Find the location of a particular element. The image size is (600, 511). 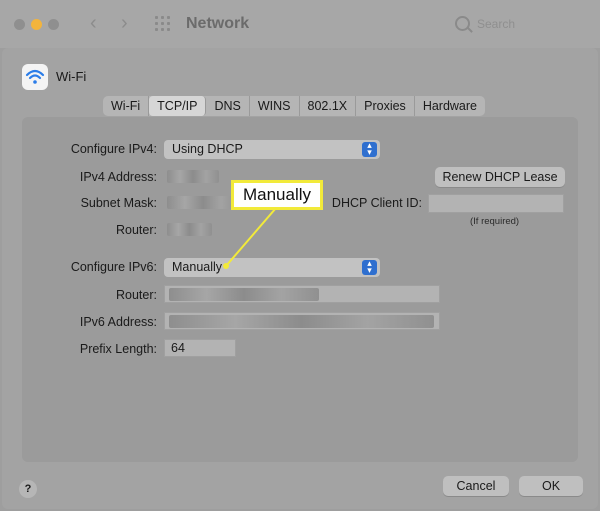

manually-callout: Manually is located at coordinates (277, 195).